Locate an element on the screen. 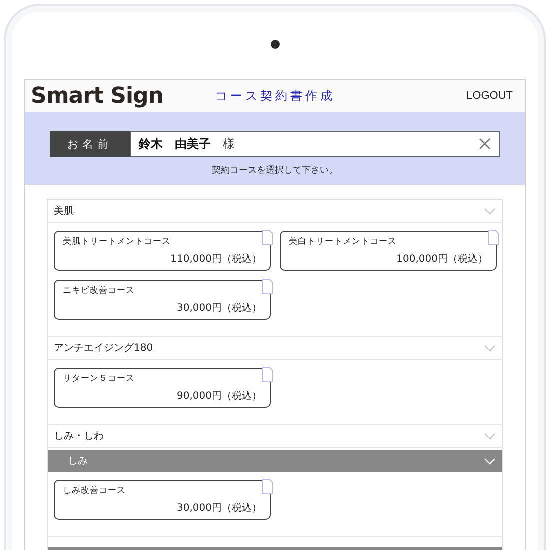  subcategory-title: しみ is located at coordinates (78, 461).